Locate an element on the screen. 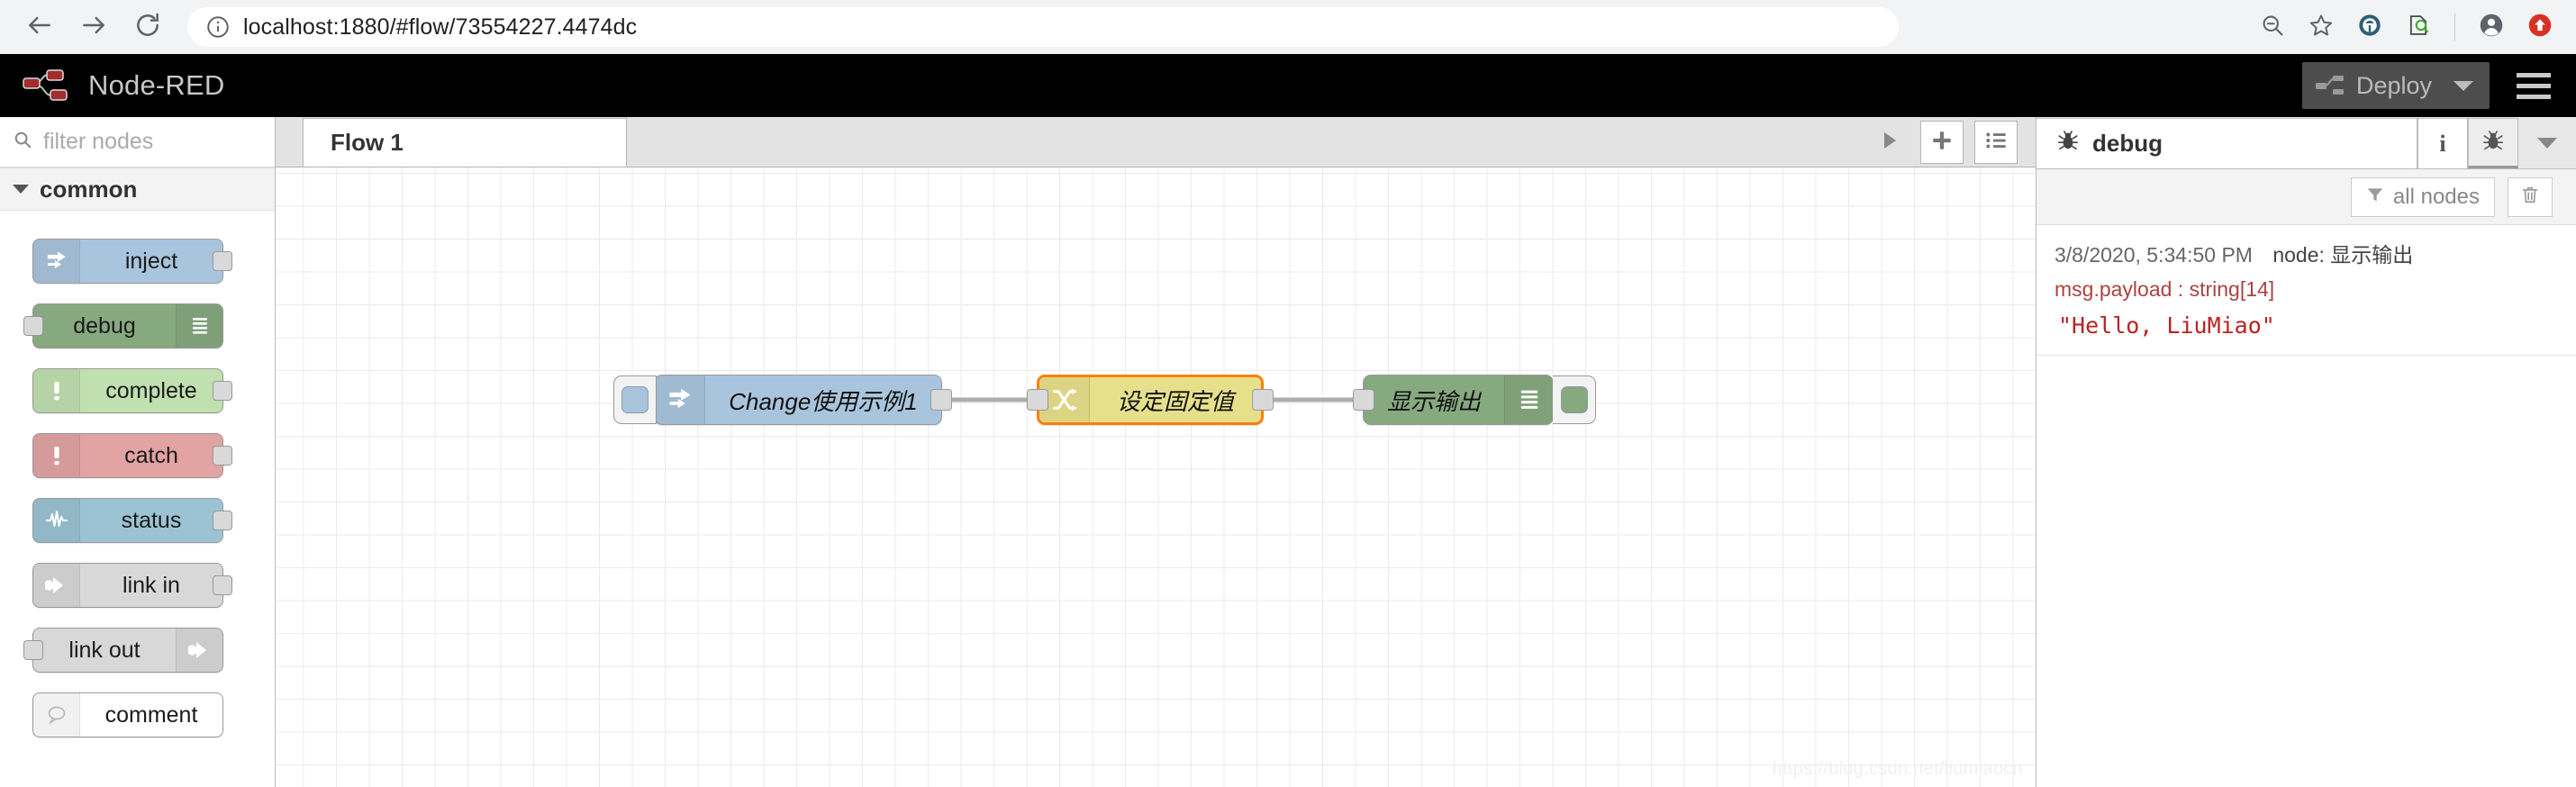 The image size is (2576, 787). next-flow-icon is located at coordinates (1889, 143).